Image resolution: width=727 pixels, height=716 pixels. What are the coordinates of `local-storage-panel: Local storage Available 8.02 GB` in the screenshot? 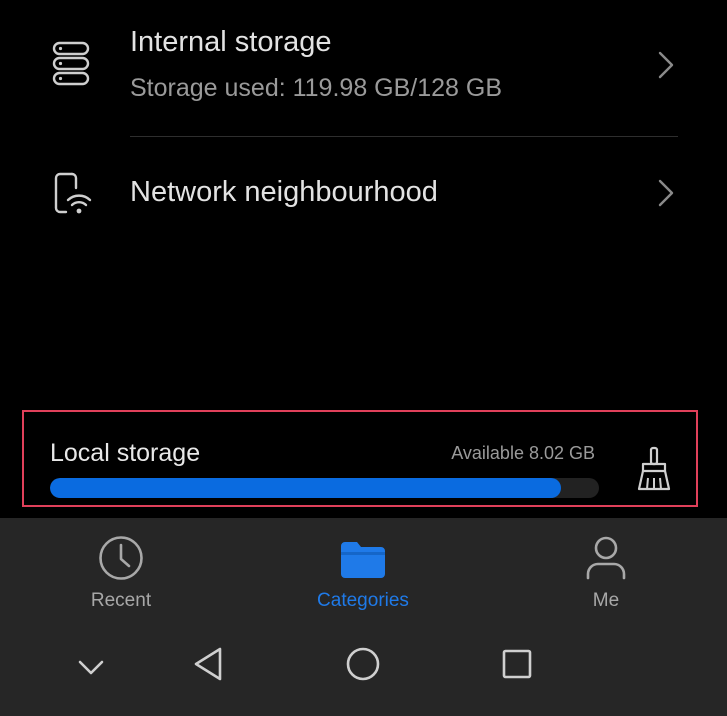 It's located at (360, 458).